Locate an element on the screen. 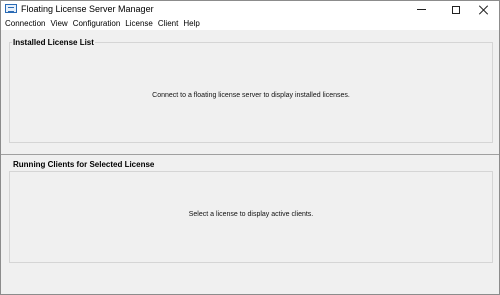  menu-license: License is located at coordinates (139, 24).